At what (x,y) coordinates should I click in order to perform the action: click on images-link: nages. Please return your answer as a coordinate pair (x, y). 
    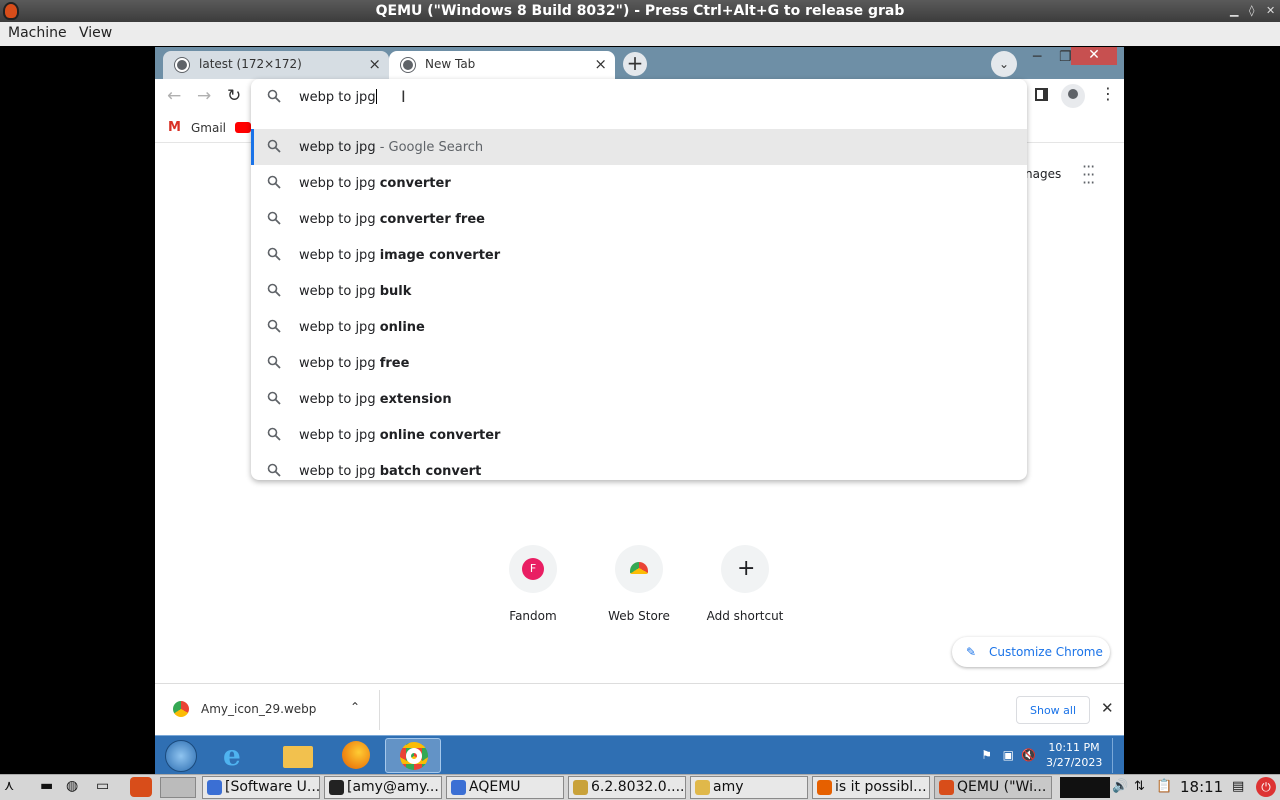
    Looking at the image, I should click on (1043, 174).